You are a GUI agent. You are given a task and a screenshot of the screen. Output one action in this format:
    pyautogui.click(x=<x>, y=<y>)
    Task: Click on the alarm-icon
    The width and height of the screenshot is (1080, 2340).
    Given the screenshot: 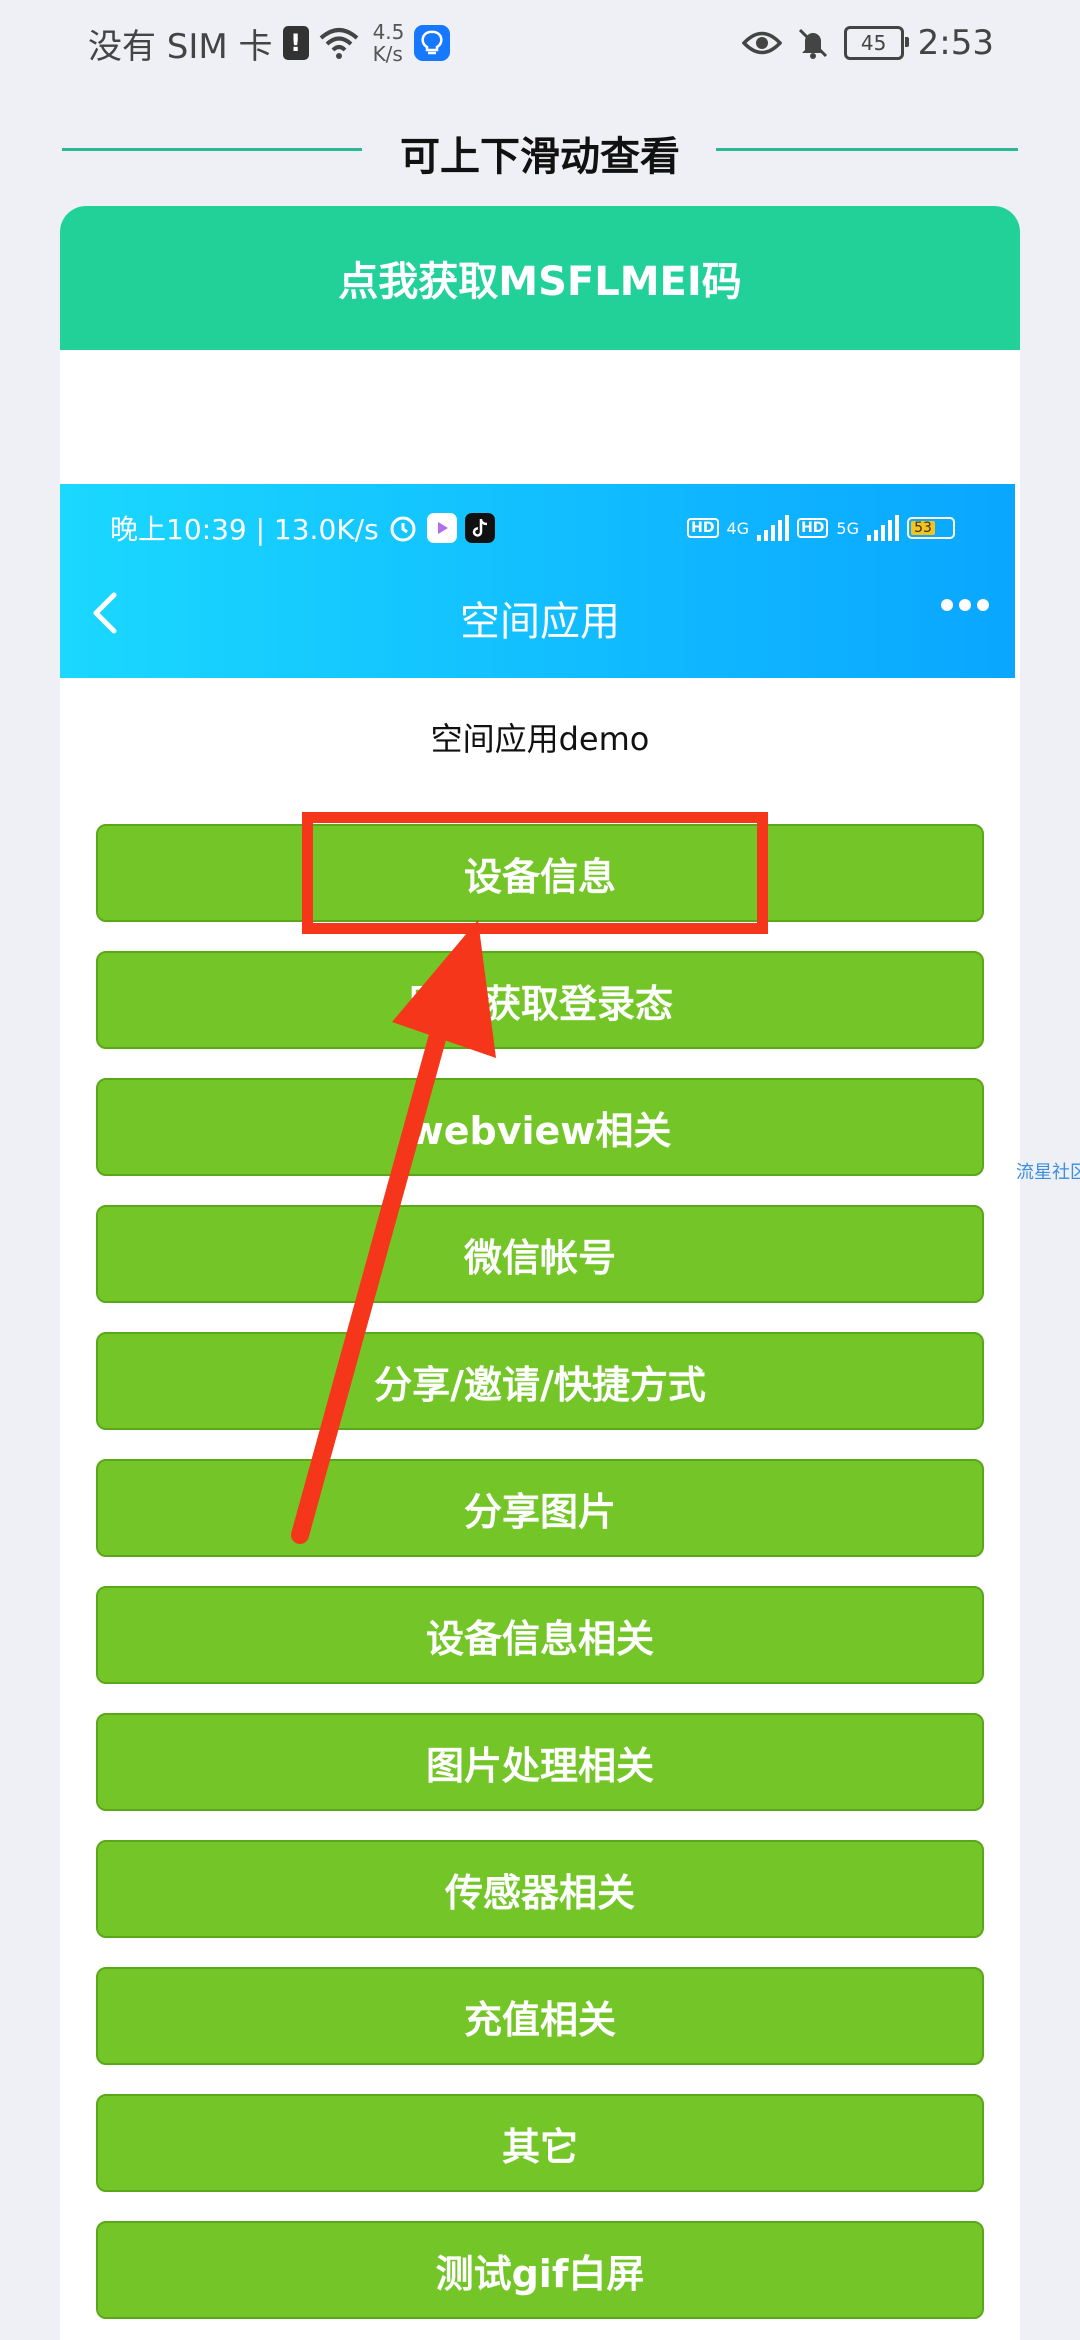 What is the action you would take?
    pyautogui.click(x=403, y=529)
    